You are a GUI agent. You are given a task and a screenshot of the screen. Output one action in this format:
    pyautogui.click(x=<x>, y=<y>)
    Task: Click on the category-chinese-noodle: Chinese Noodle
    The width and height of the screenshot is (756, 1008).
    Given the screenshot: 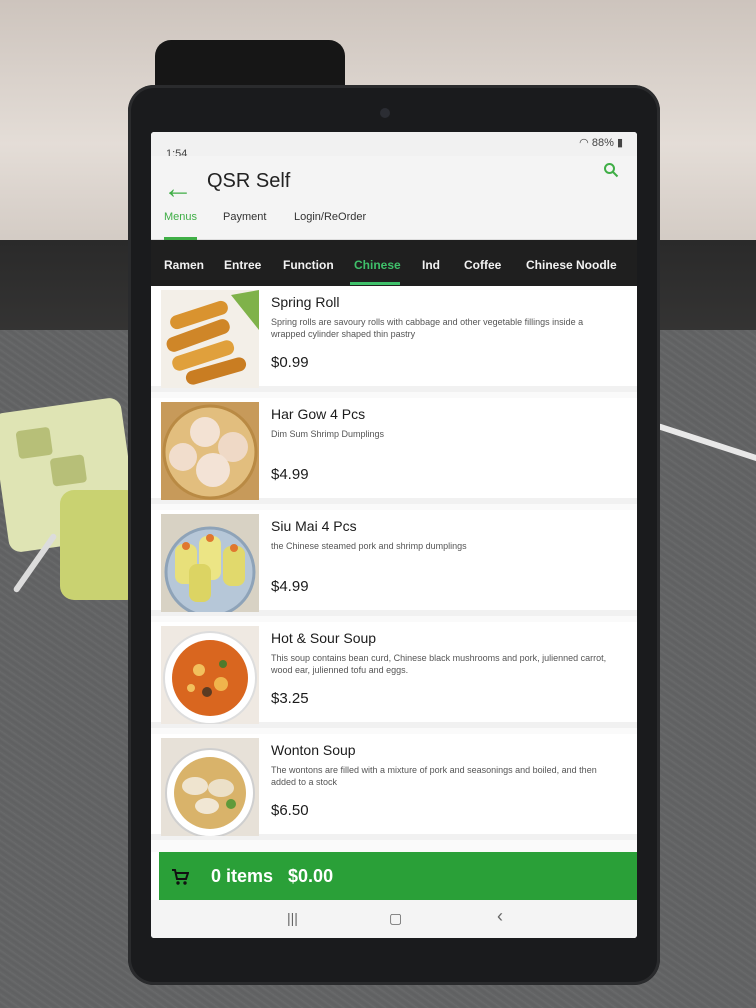 What is the action you would take?
    pyautogui.click(x=571, y=265)
    